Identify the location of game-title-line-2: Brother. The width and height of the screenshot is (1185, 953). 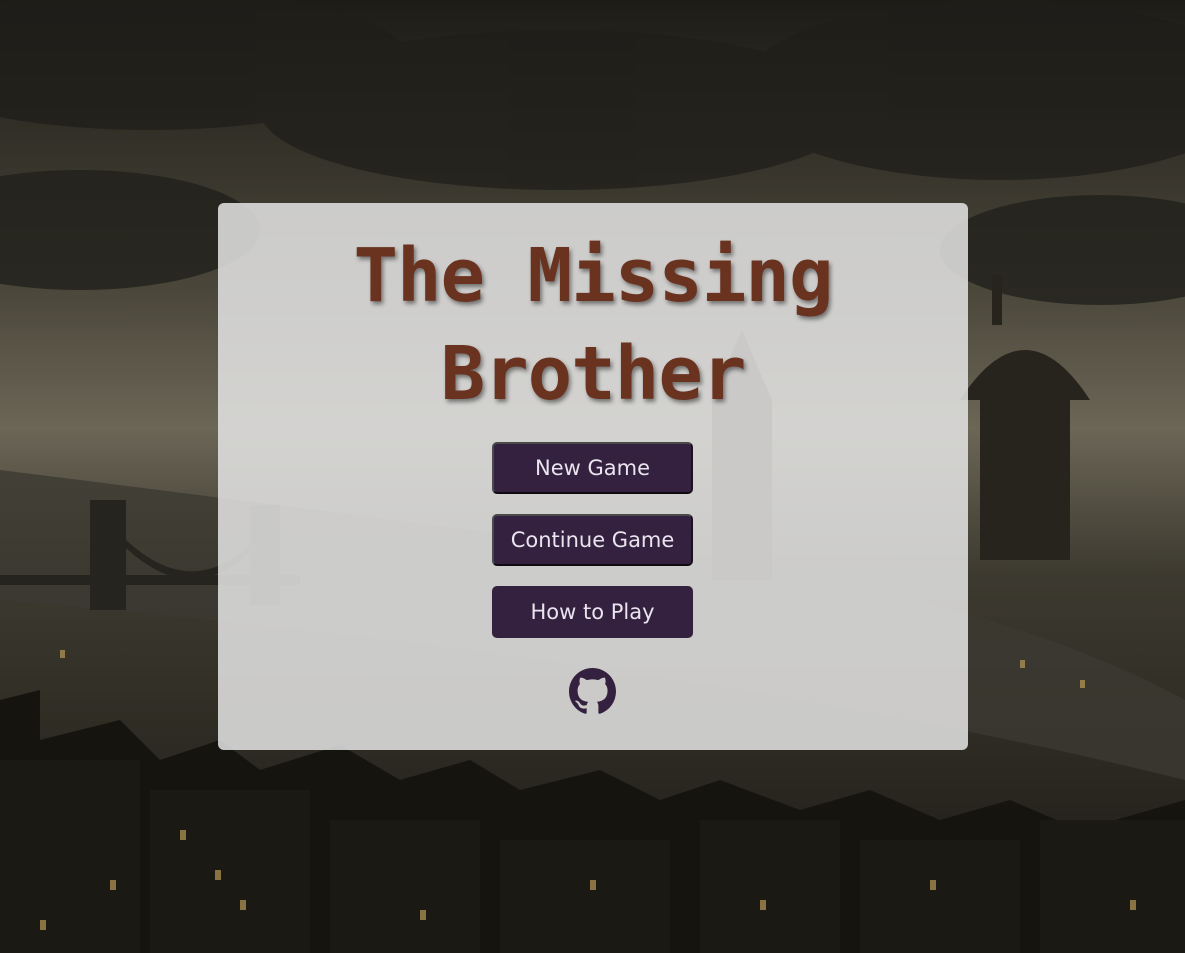
(593, 374).